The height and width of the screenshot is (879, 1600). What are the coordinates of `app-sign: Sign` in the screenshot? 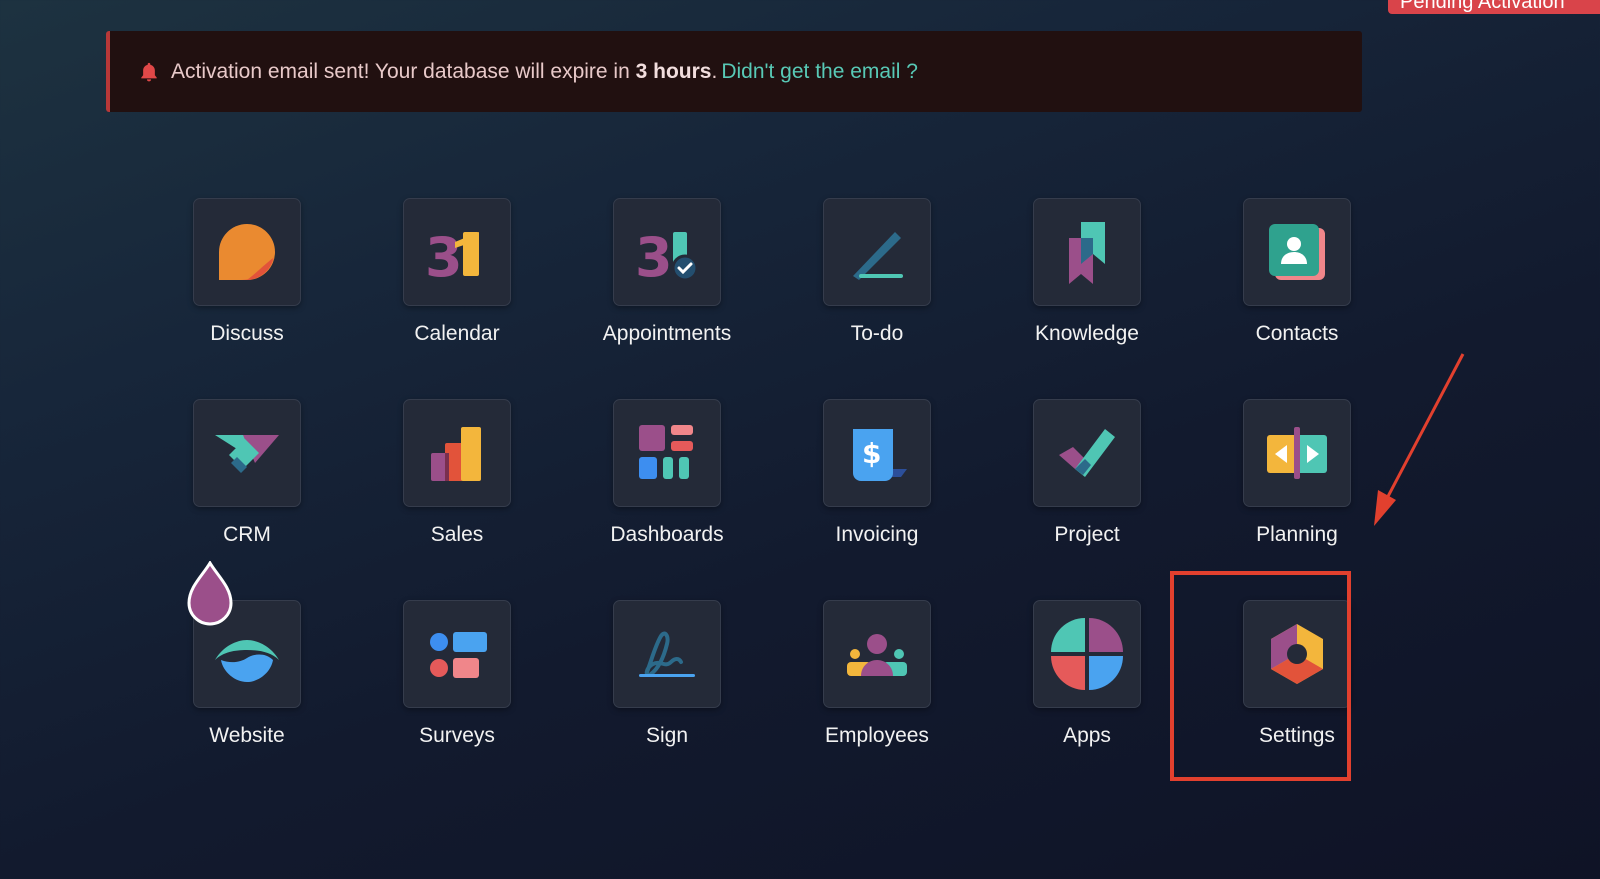 It's located at (667, 700).